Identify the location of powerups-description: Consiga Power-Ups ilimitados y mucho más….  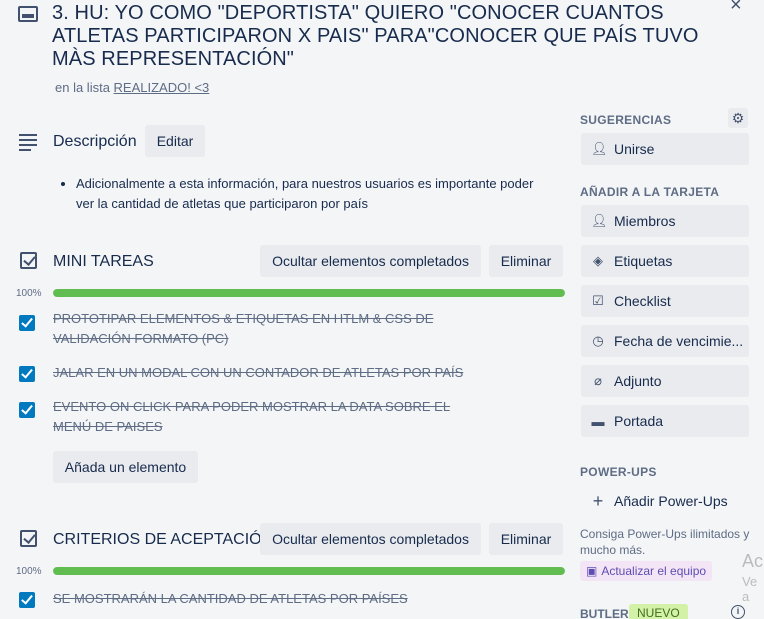
(665, 542).